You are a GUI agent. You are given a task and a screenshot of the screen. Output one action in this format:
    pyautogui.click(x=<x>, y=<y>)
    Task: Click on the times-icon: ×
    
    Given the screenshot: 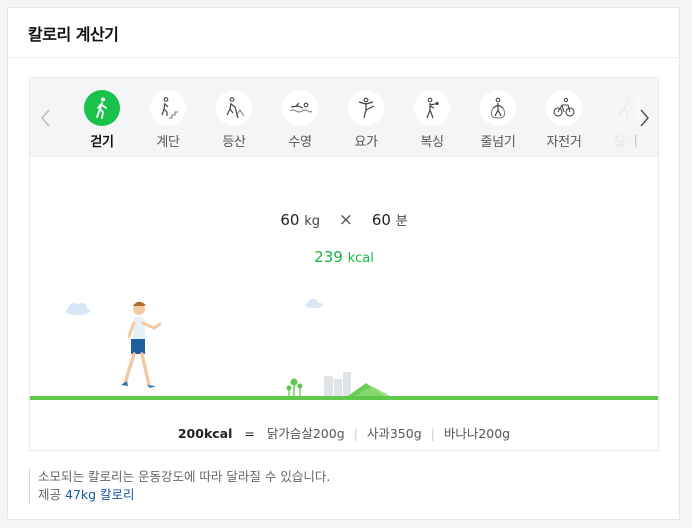 What is the action you would take?
    pyautogui.click(x=346, y=220)
    